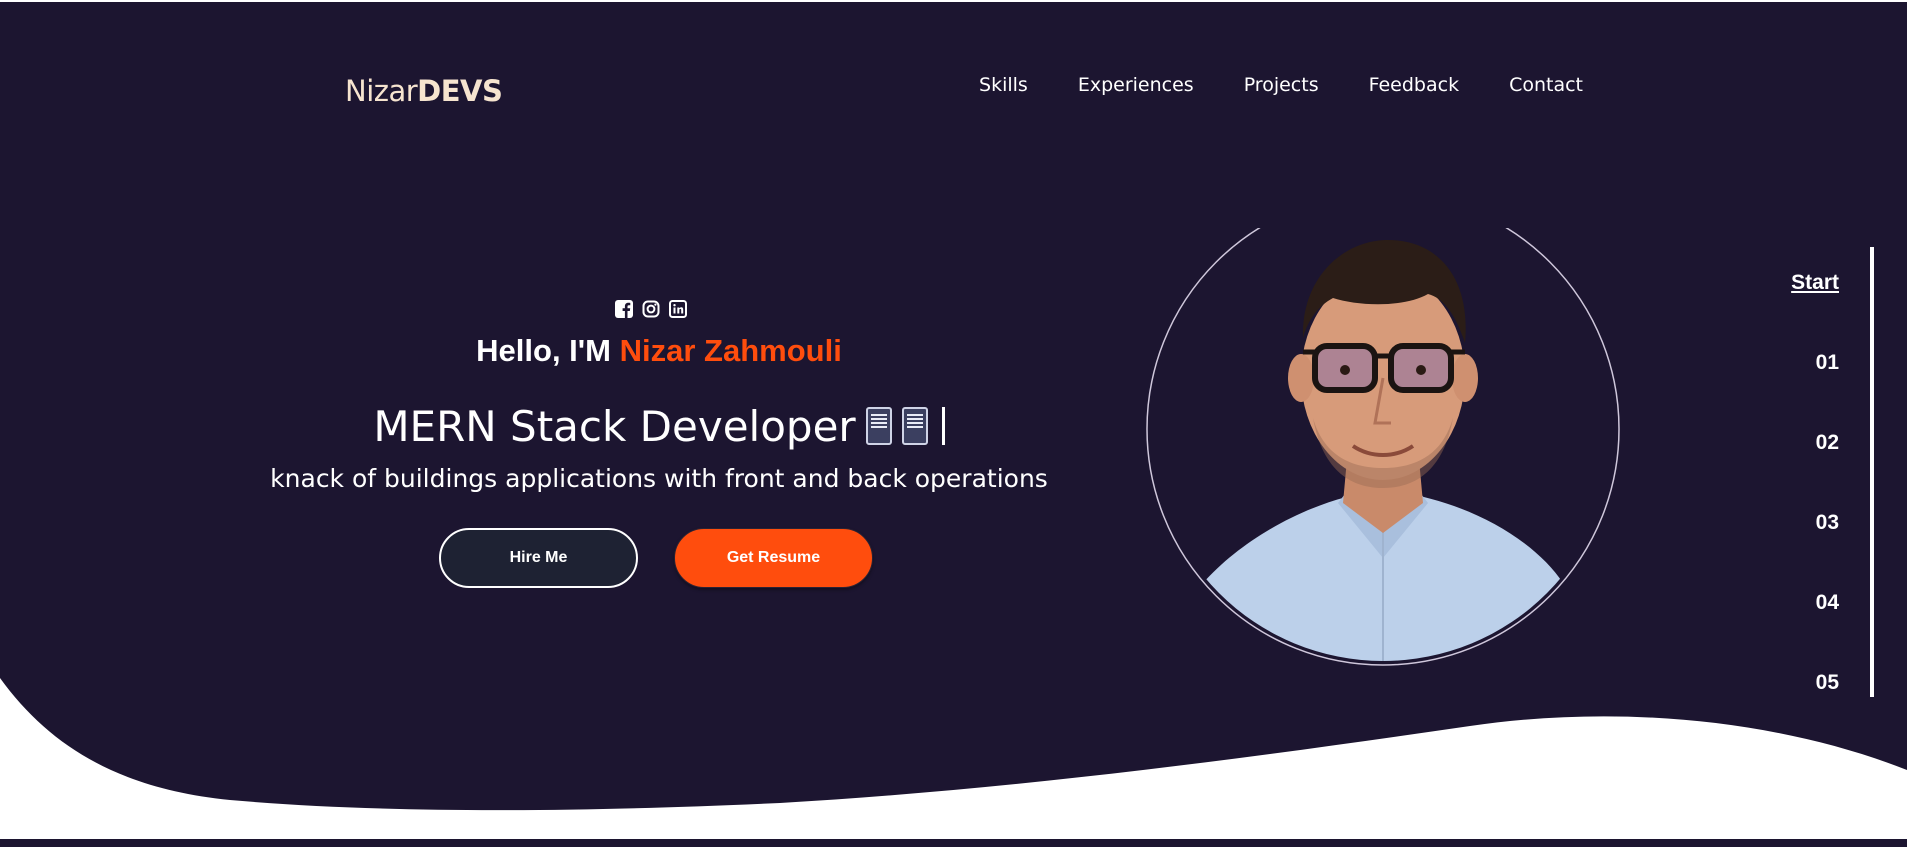  What do you see at coordinates (460, 91) in the screenshot?
I see `brand-logo-bold: DEVS` at bounding box center [460, 91].